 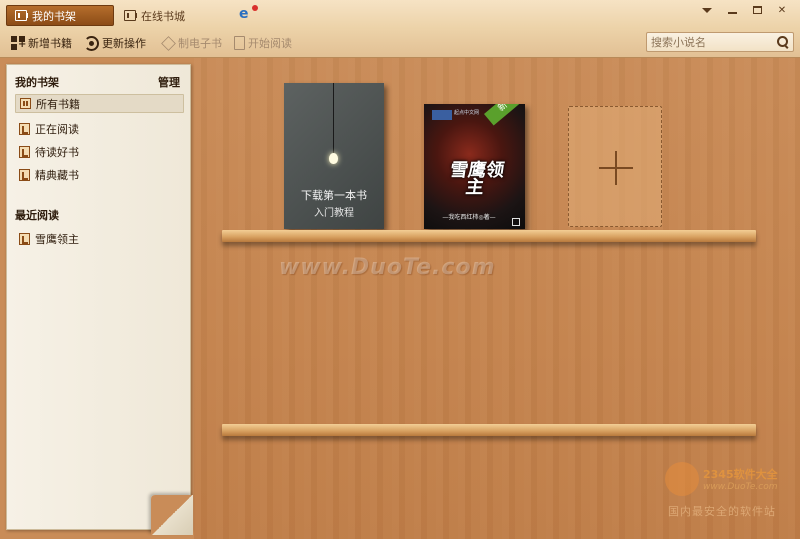 What do you see at coordinates (239, 43) in the screenshot?
I see `document-icon` at bounding box center [239, 43].